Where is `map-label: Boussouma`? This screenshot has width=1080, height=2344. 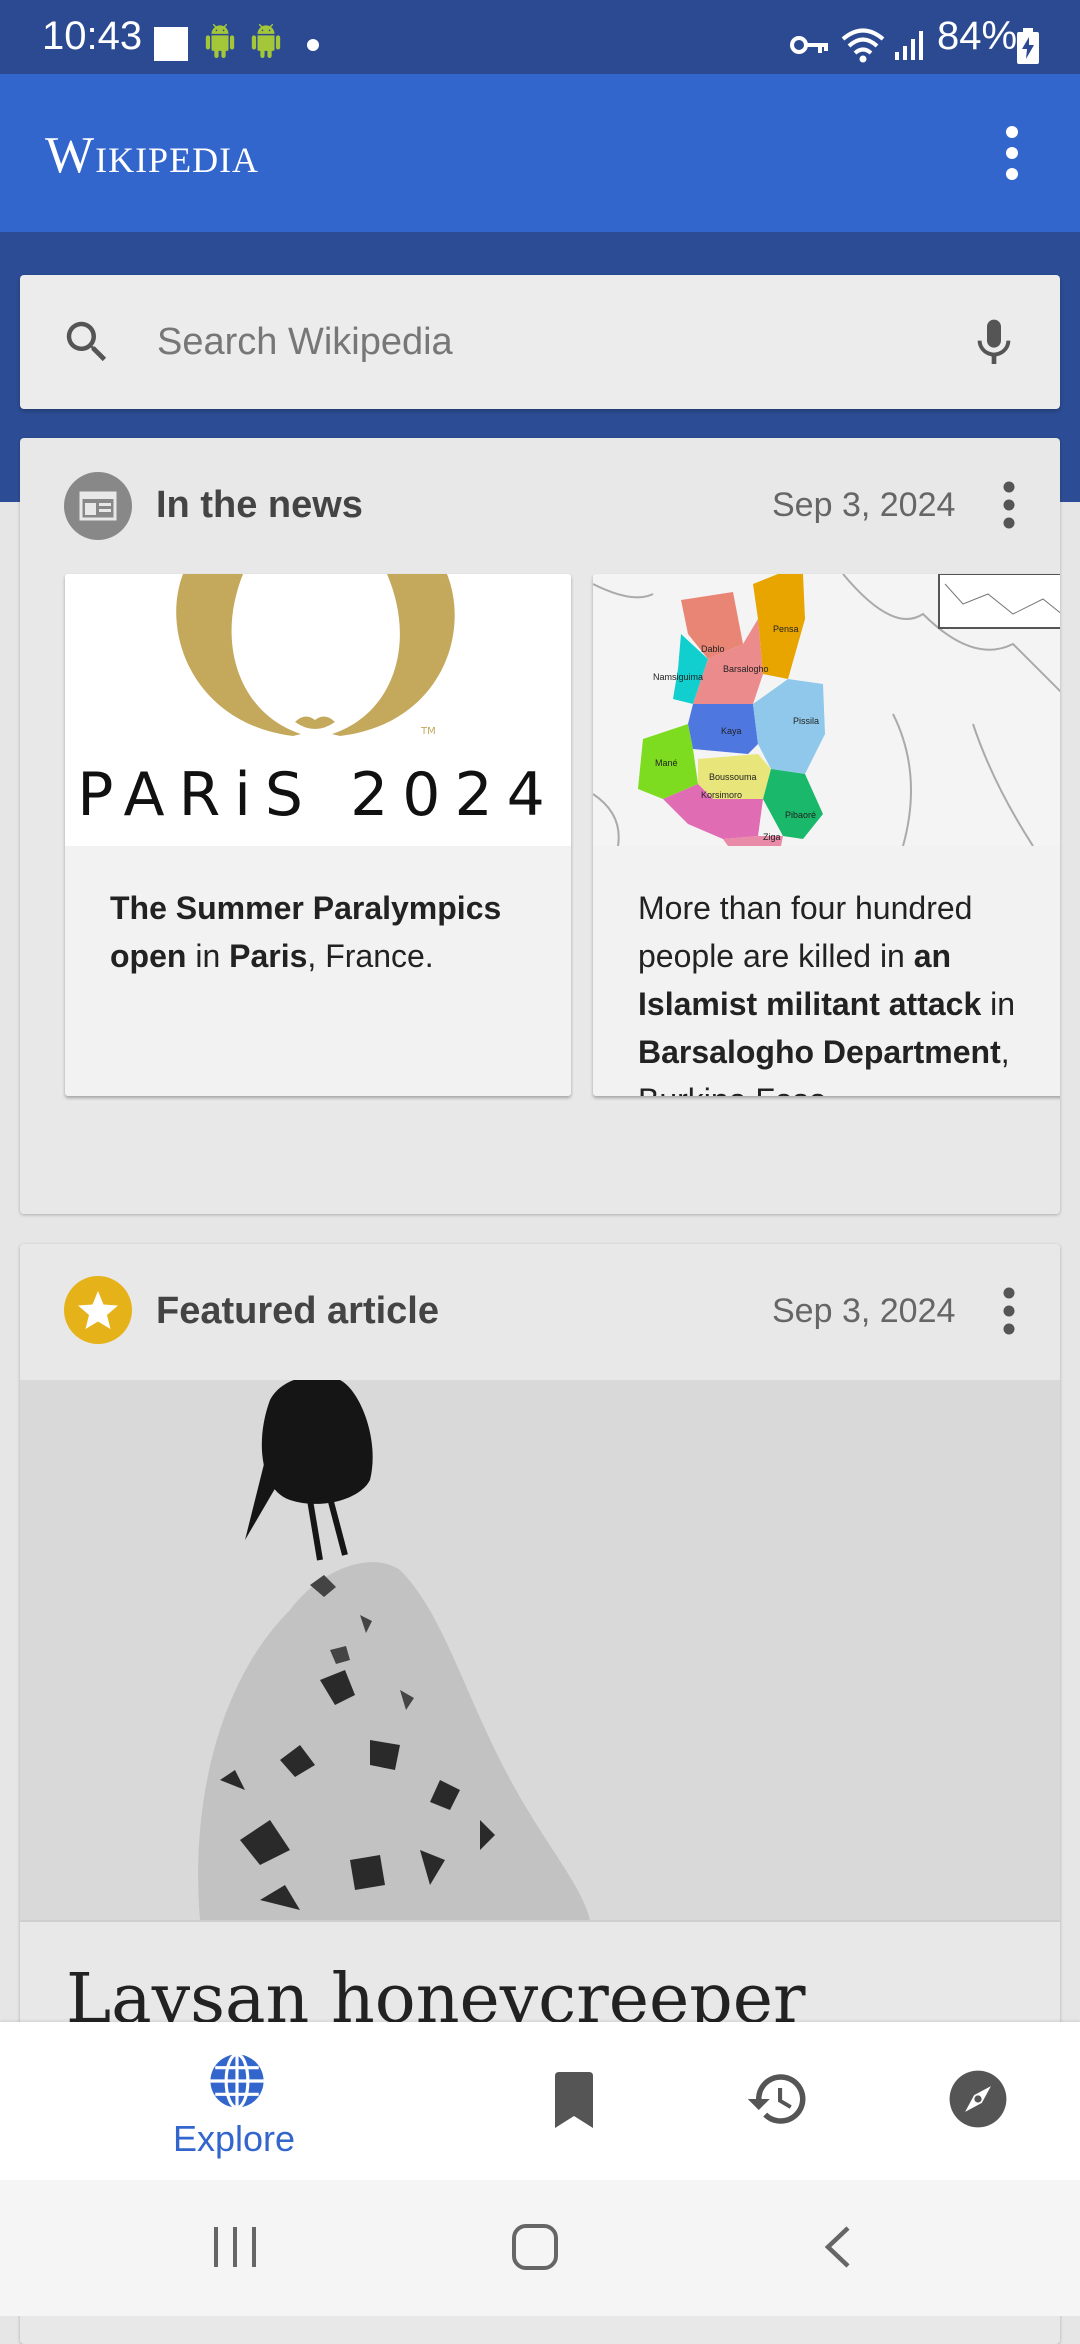 map-label: Boussouma is located at coordinates (733, 777).